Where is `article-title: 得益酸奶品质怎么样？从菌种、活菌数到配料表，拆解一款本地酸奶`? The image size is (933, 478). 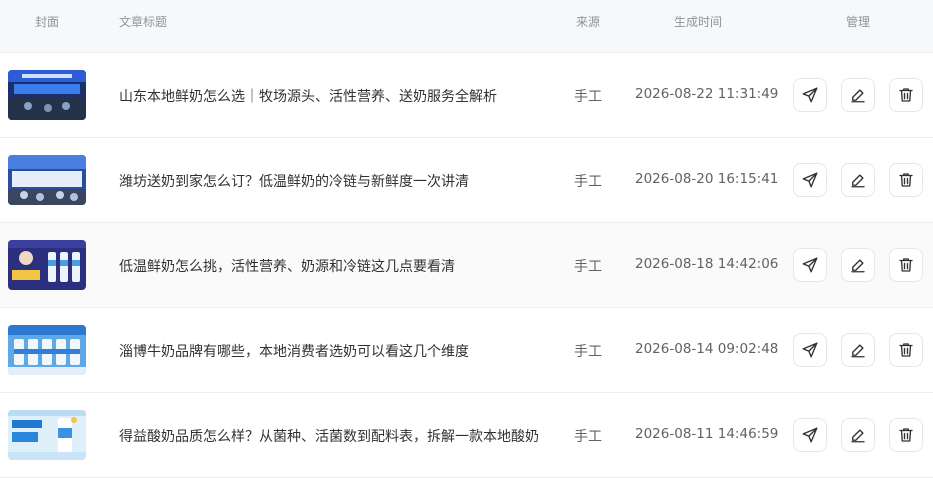
article-title: 得益酸奶品质怎么样？从菌种、活菌数到配料表，拆解一款本地酸奶 is located at coordinates (329, 436).